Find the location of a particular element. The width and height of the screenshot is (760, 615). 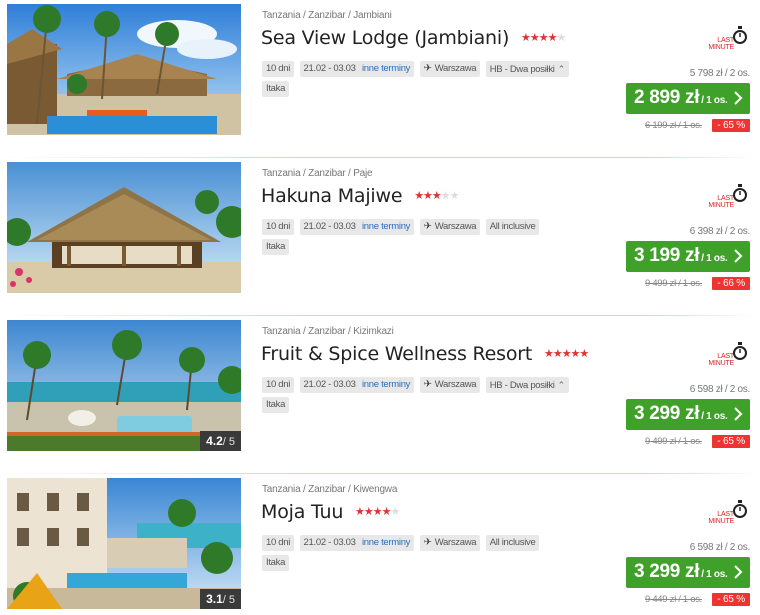

hotel-name: Fruit & Spice Wellness Resort ★★★★★ is located at coordinates (425, 354).